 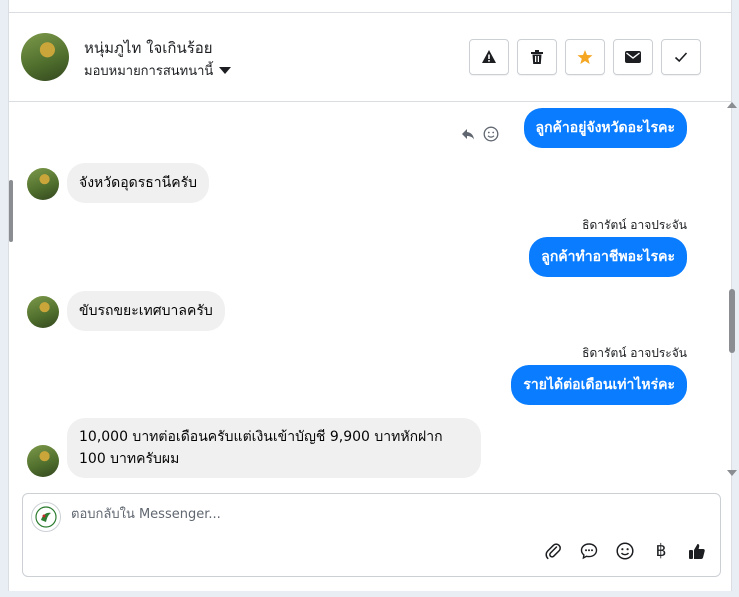 I want to click on reply-input, so click(x=371, y=514).